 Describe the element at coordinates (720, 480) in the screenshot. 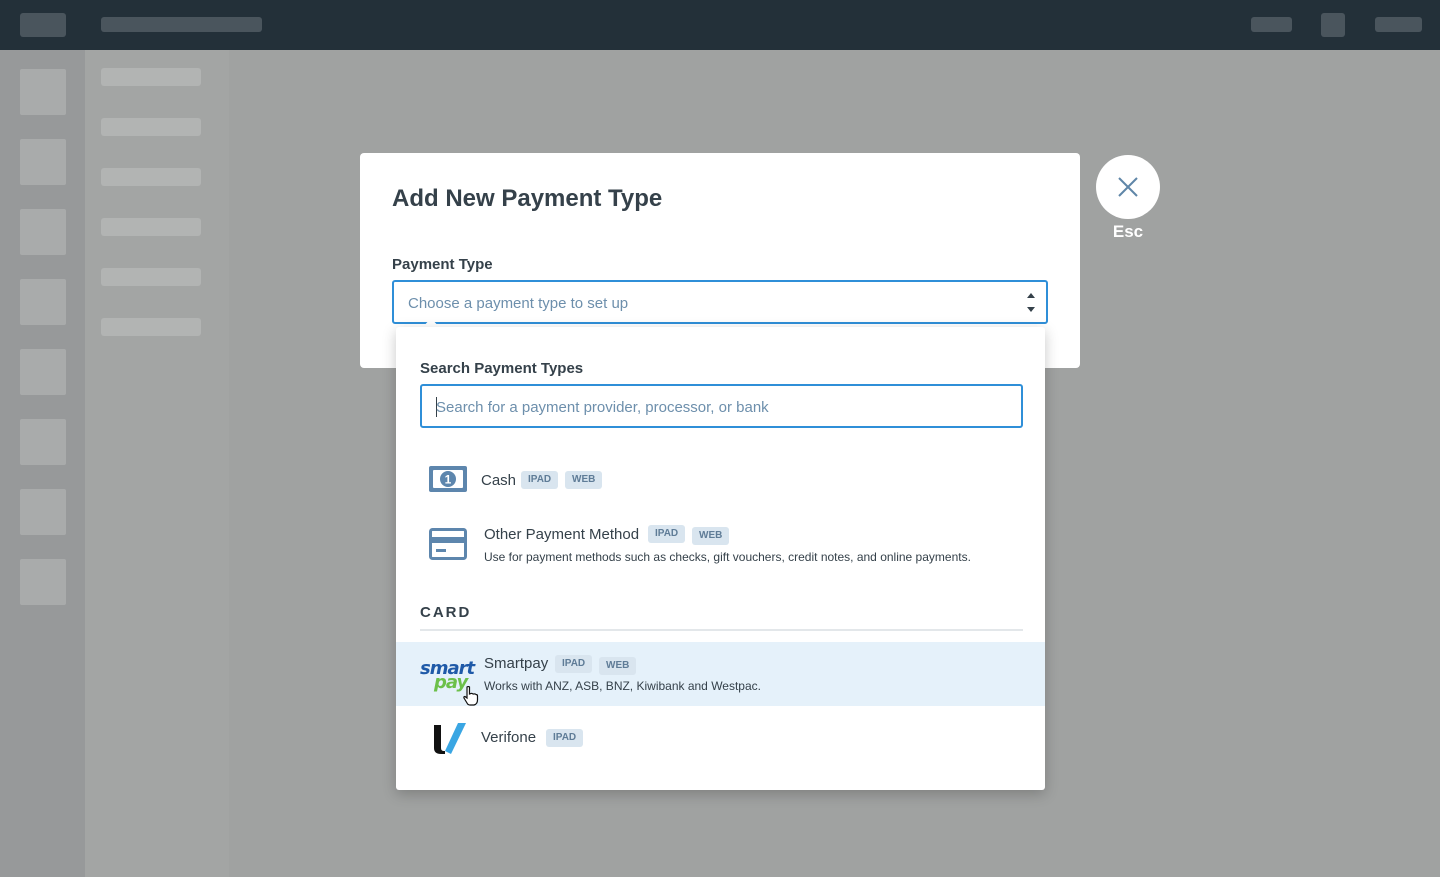

I see `option-cash: 1 Cash IPAD WEB` at that location.